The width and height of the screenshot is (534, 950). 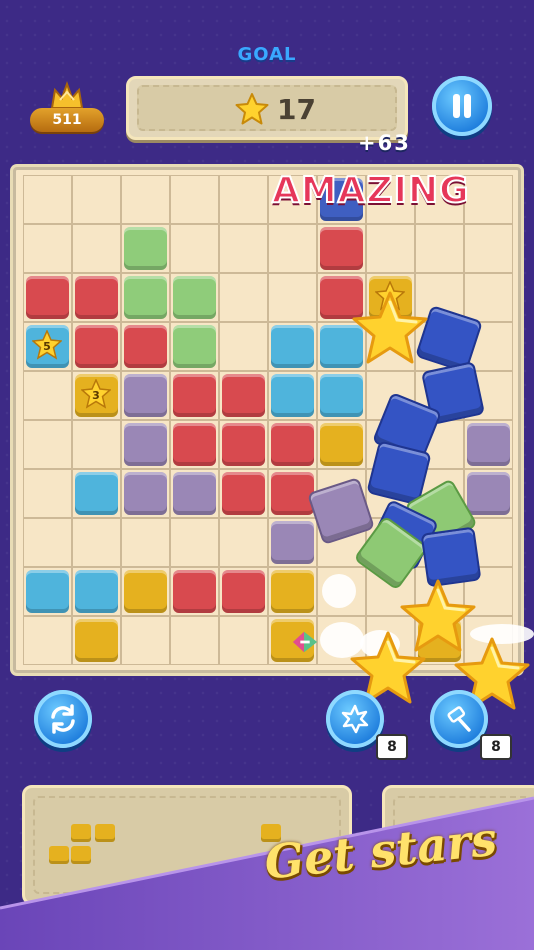 I want to click on refresh-button, so click(x=63, y=719).